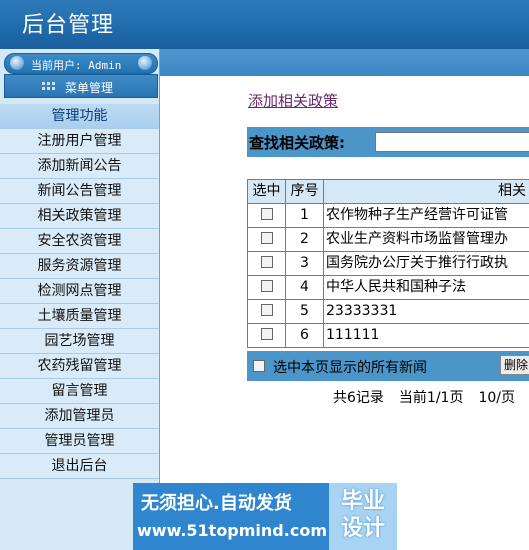 This screenshot has height=550, width=529. What do you see at coordinates (350, 368) in the screenshot?
I see `select-all-label: 选中本页显示的所有新闻` at bounding box center [350, 368].